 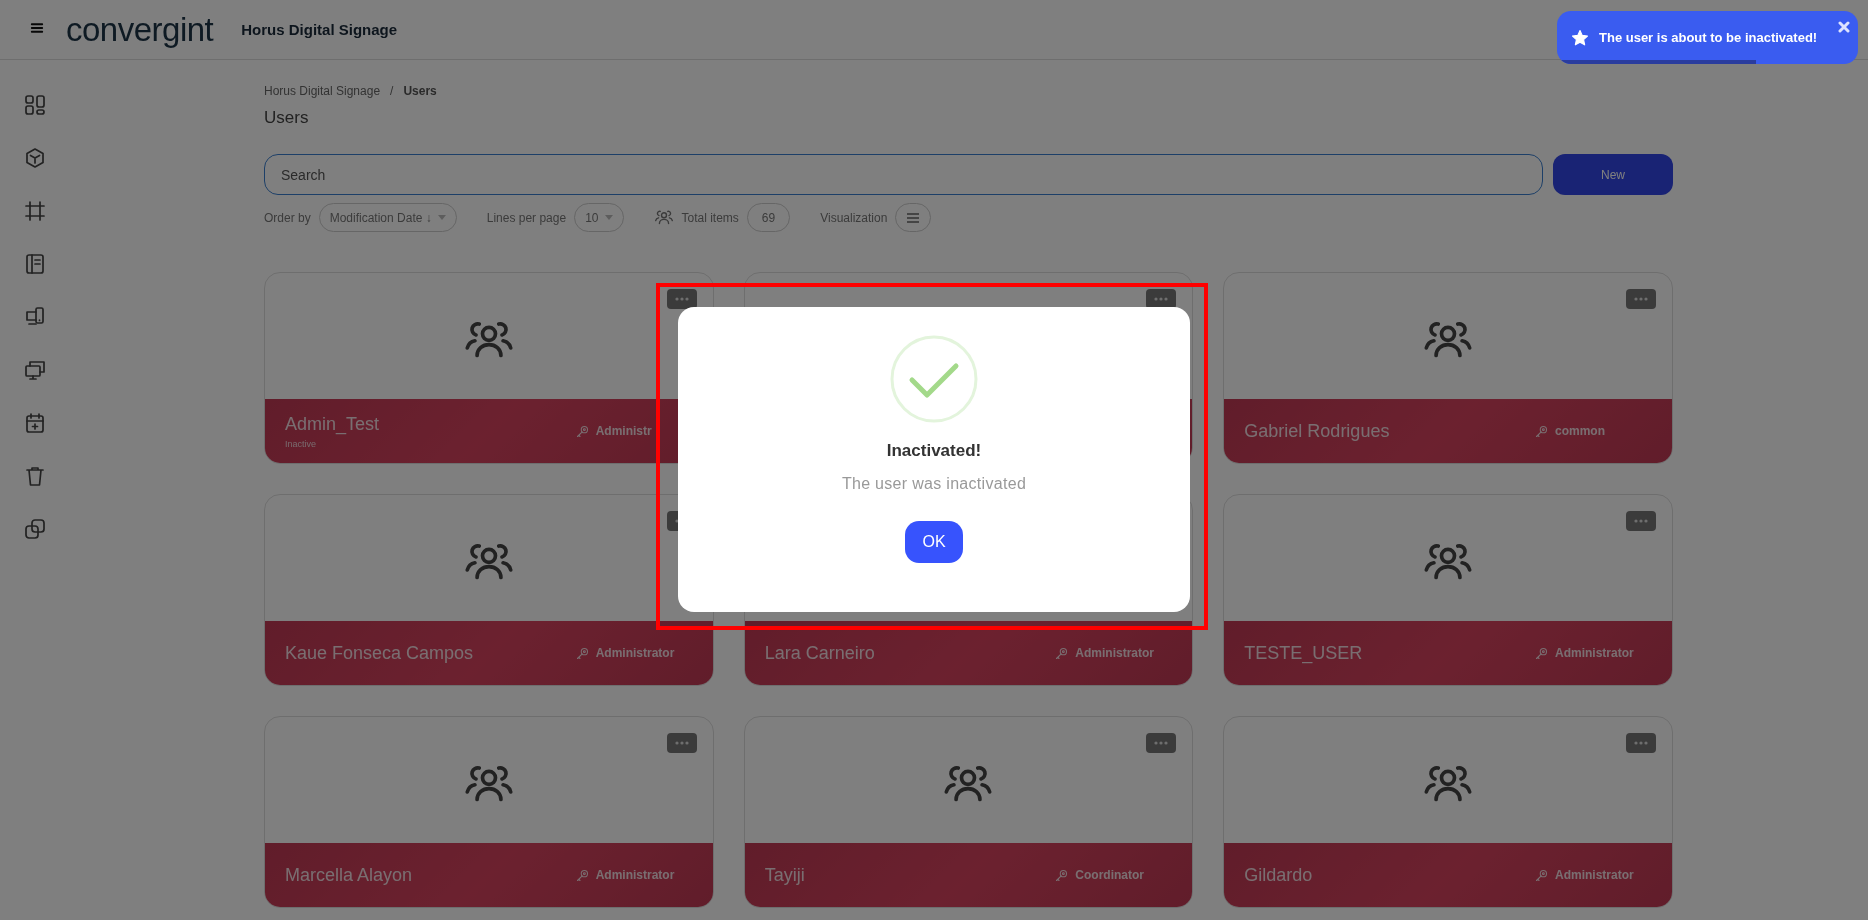 What do you see at coordinates (140, 29) in the screenshot?
I see `logo: convergint` at bounding box center [140, 29].